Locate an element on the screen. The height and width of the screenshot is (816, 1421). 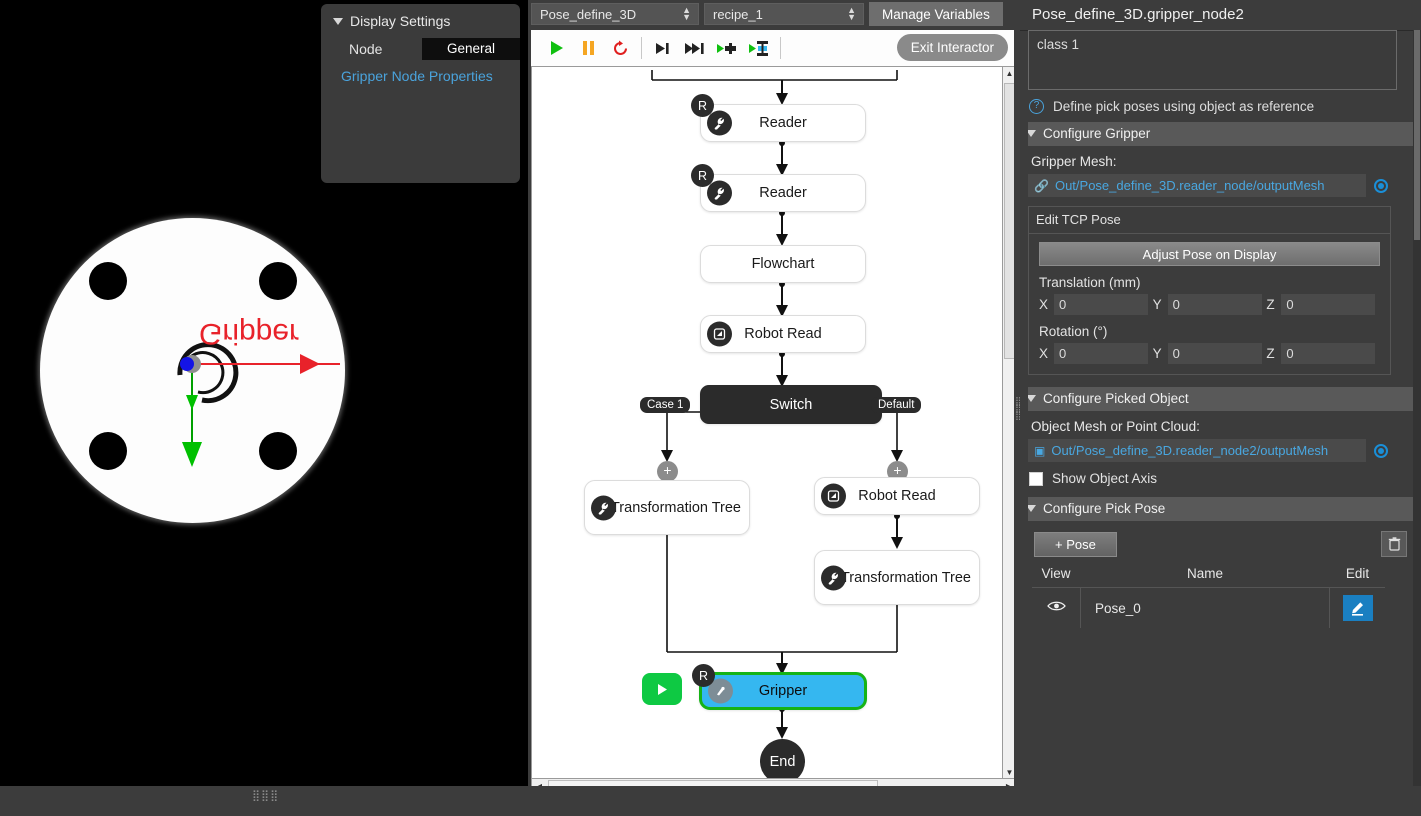
flowchart-node-gripper: R Gripper is located at coordinates (779, 687).